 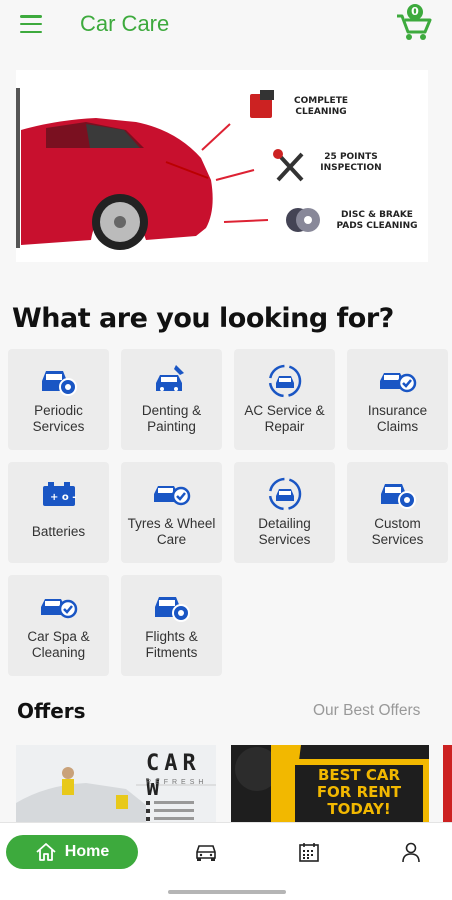 I want to click on calendar-icon, so click(x=309, y=852).